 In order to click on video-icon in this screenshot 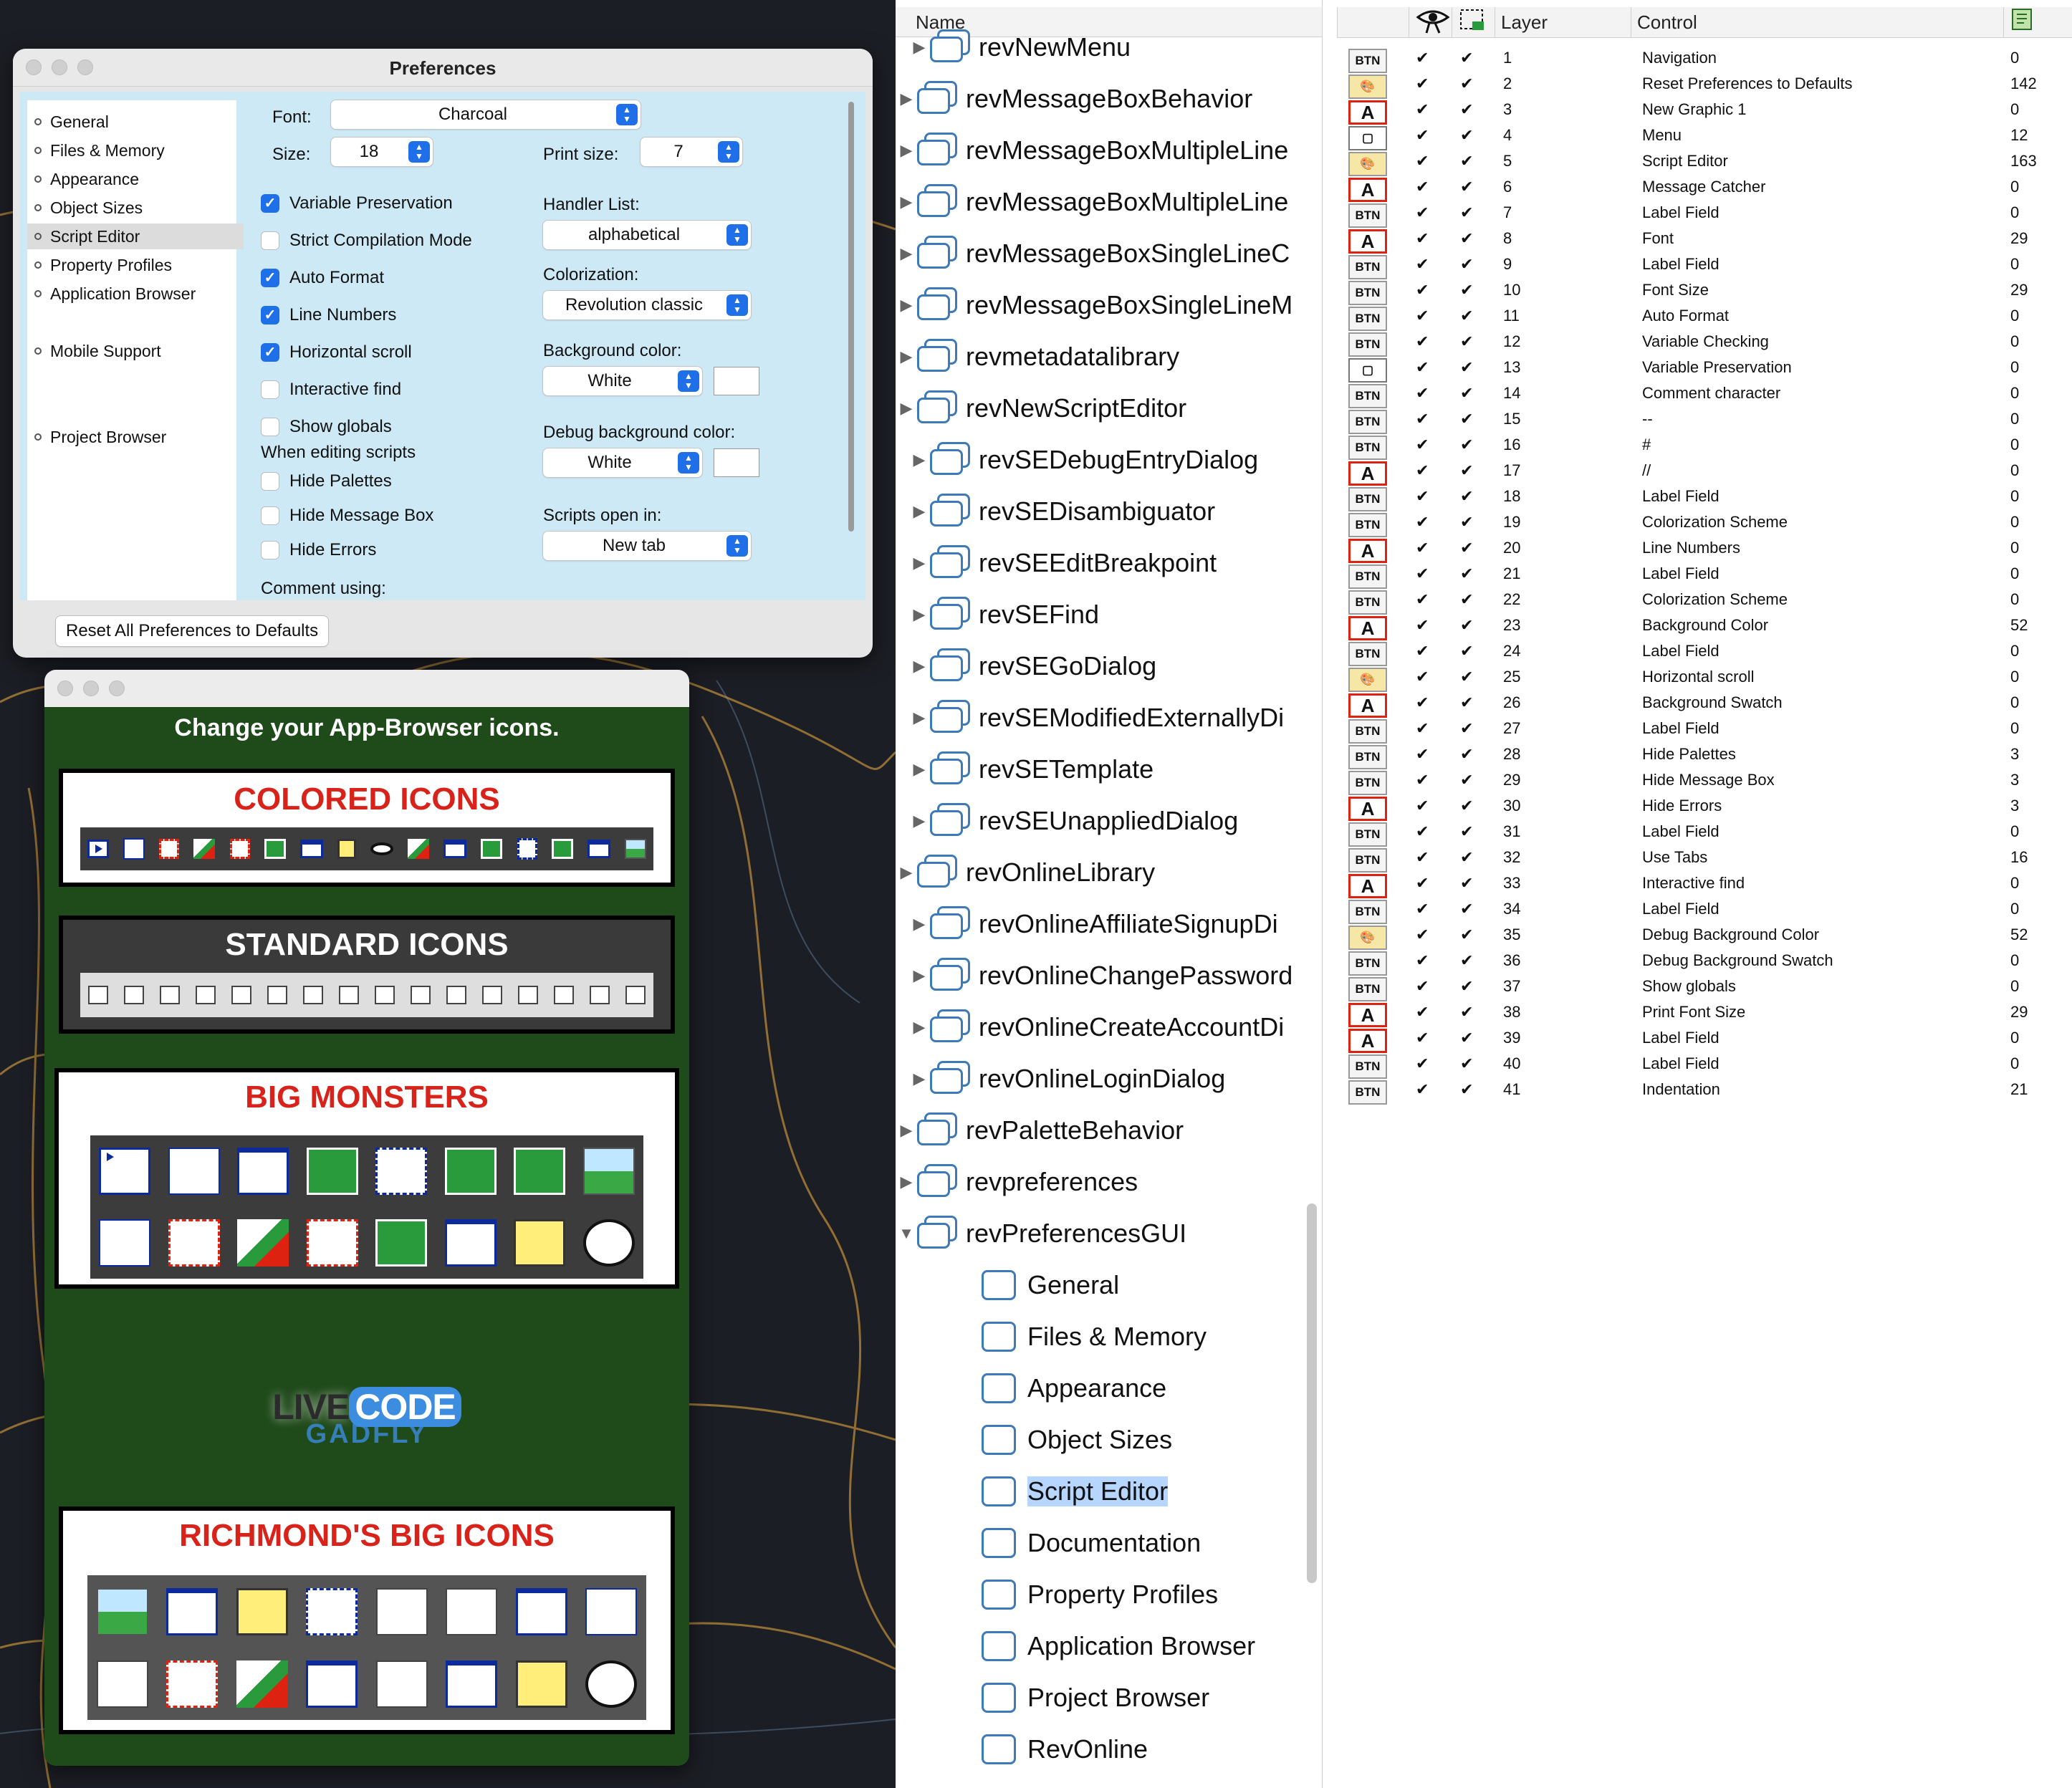, I will do `click(385, 995)`.